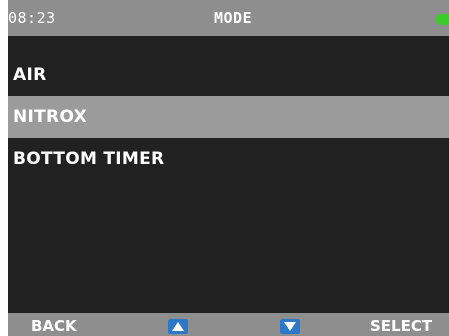  Describe the element at coordinates (228, 324) in the screenshot. I see `softkey-bar: BACK SELECT` at that location.